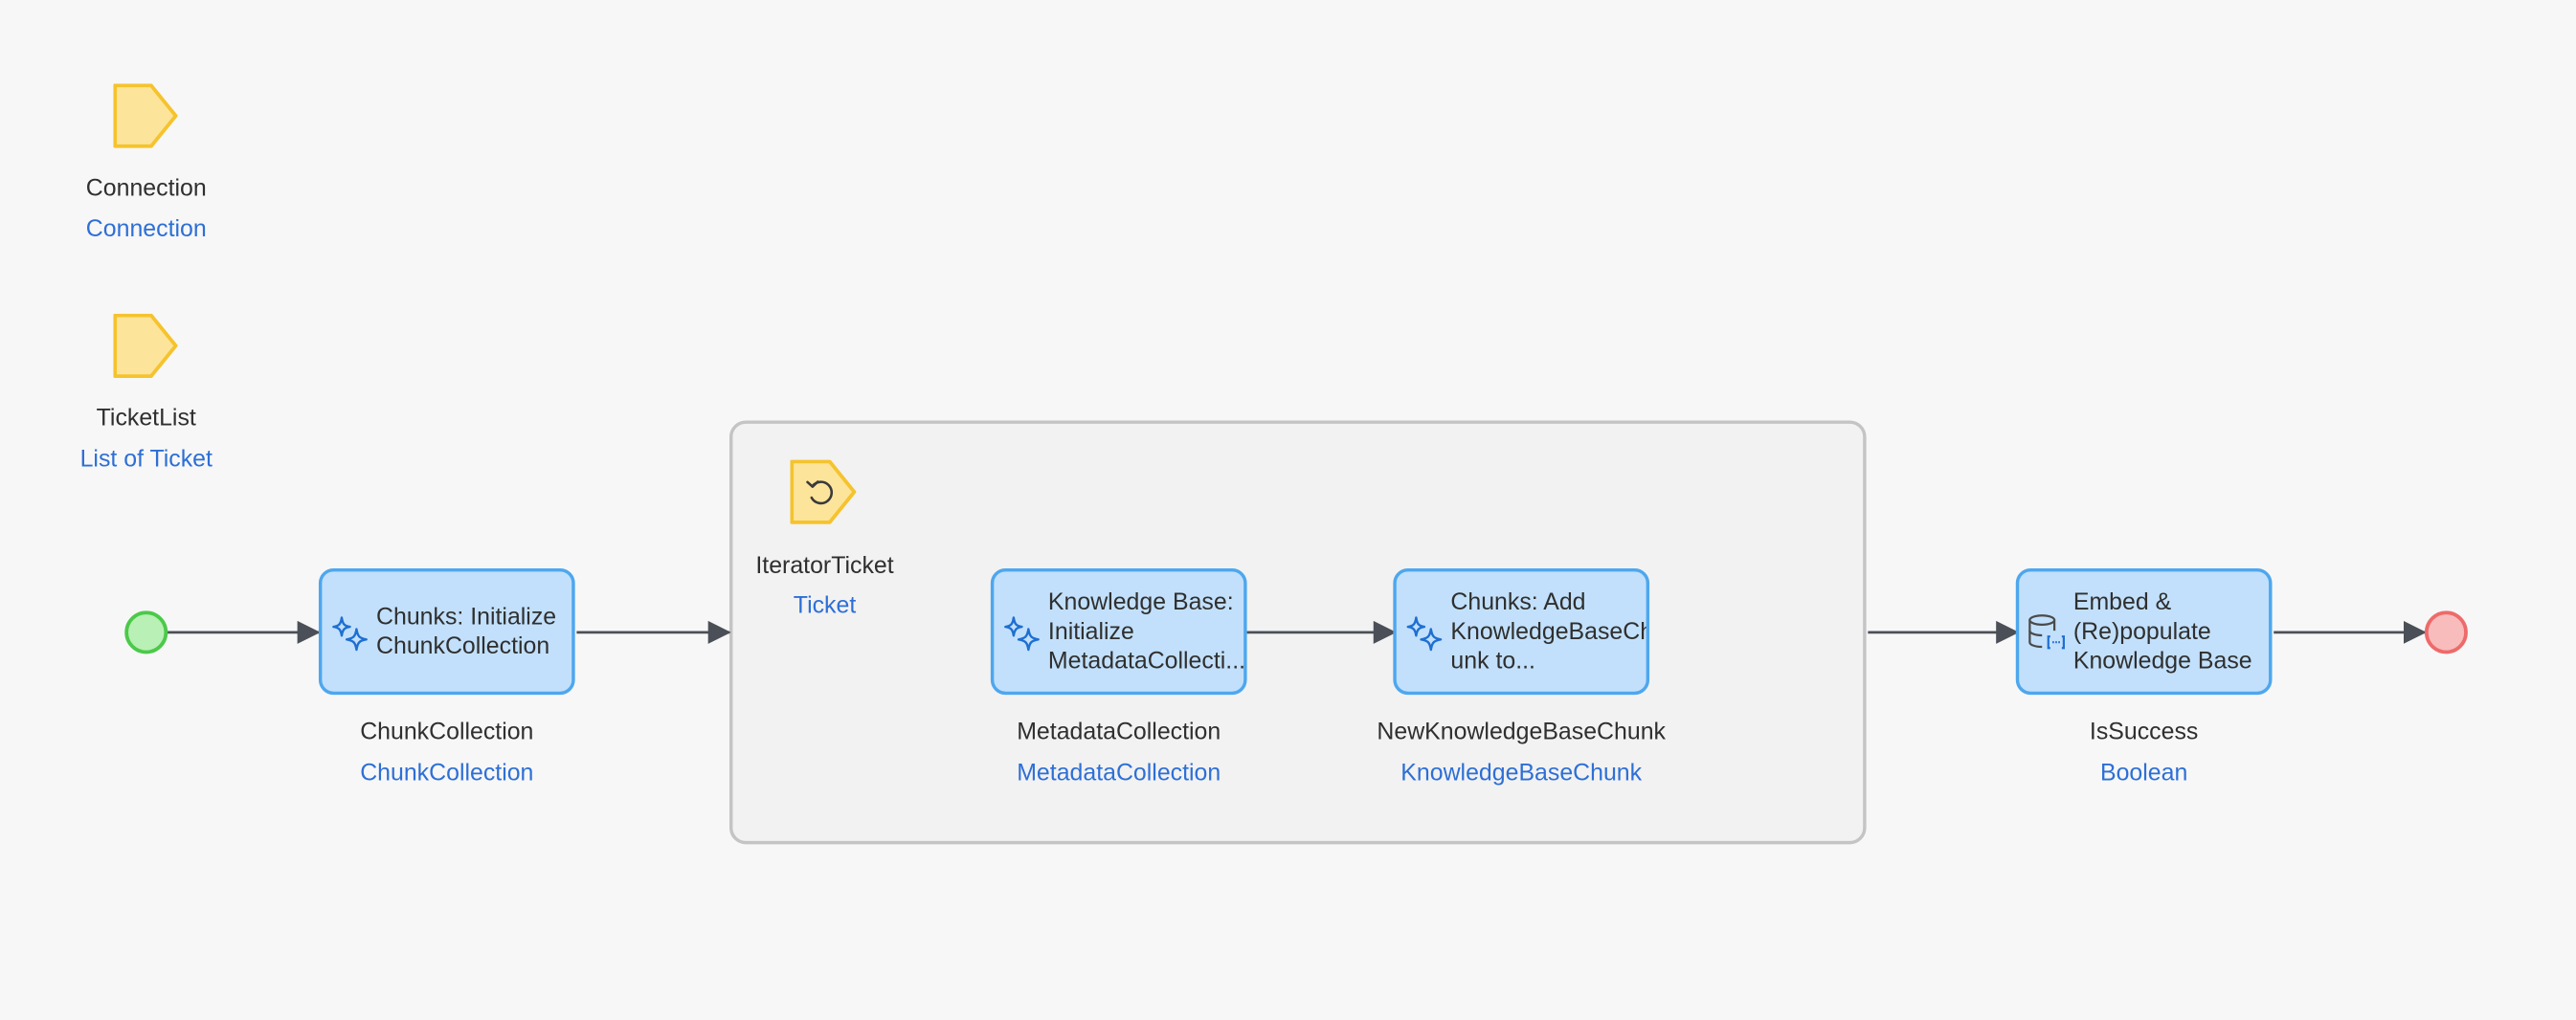  Describe the element at coordinates (2144, 733) in the screenshot. I see `output-variable-name: IsSuccess` at that location.